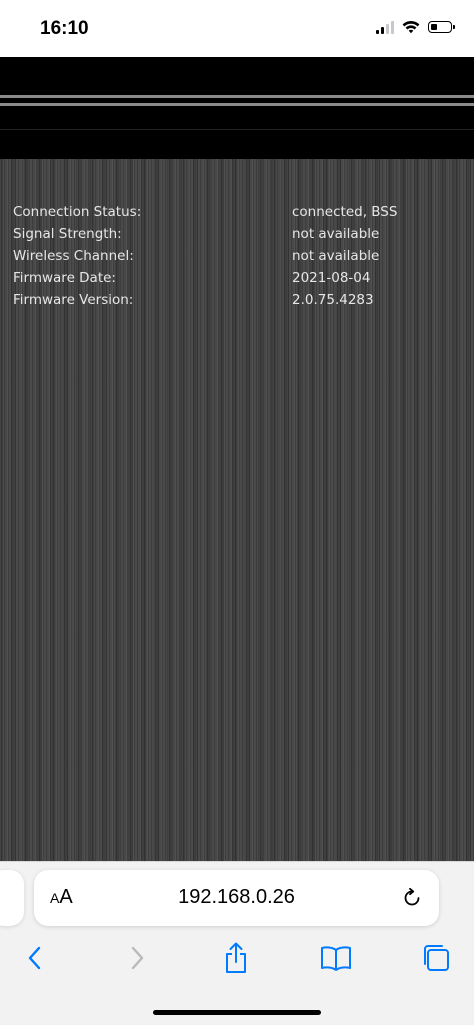 The height and width of the screenshot is (1025, 474). I want to click on status-label: Wireless Channel:, so click(73, 256).